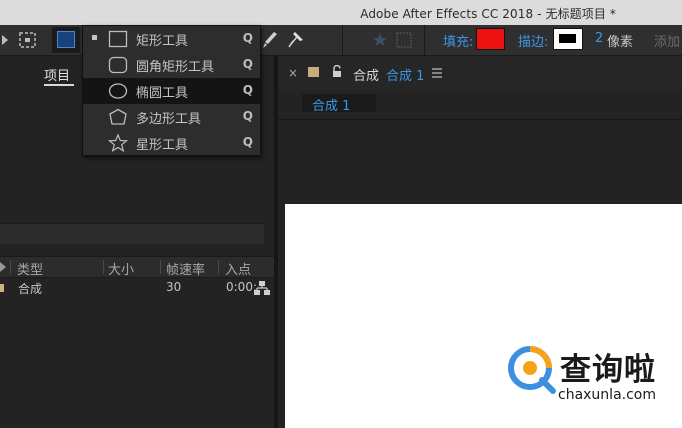 The height and width of the screenshot is (428, 682). Describe the element at coordinates (3, 267) in the screenshot. I see `column-arrow-icon` at that location.